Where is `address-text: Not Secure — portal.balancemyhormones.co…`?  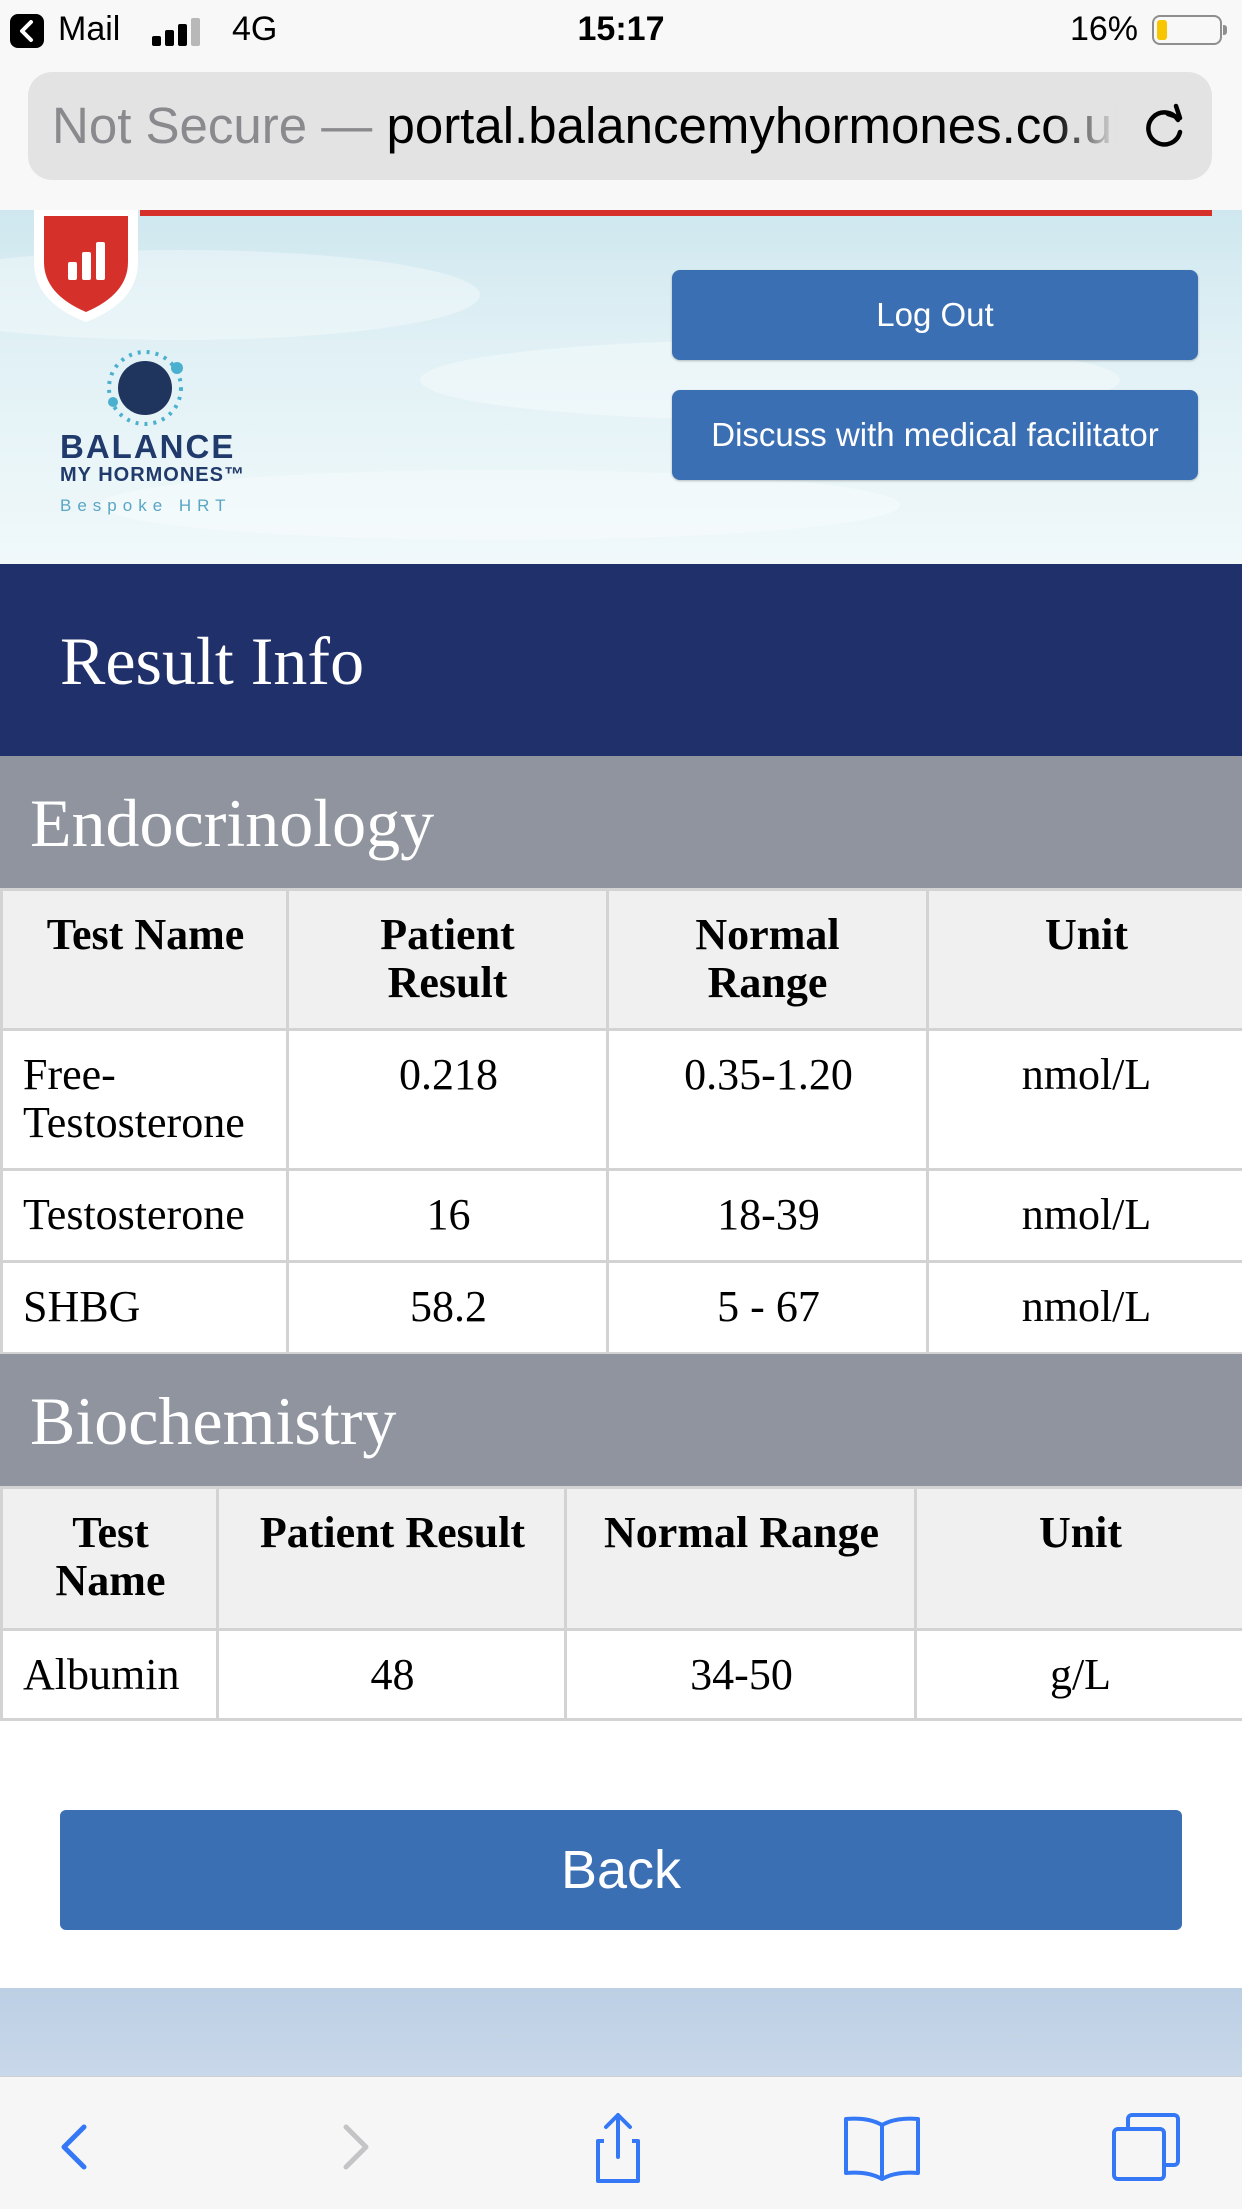 address-text: Not Secure — portal.balancemyhormones.co… is located at coordinates (584, 126).